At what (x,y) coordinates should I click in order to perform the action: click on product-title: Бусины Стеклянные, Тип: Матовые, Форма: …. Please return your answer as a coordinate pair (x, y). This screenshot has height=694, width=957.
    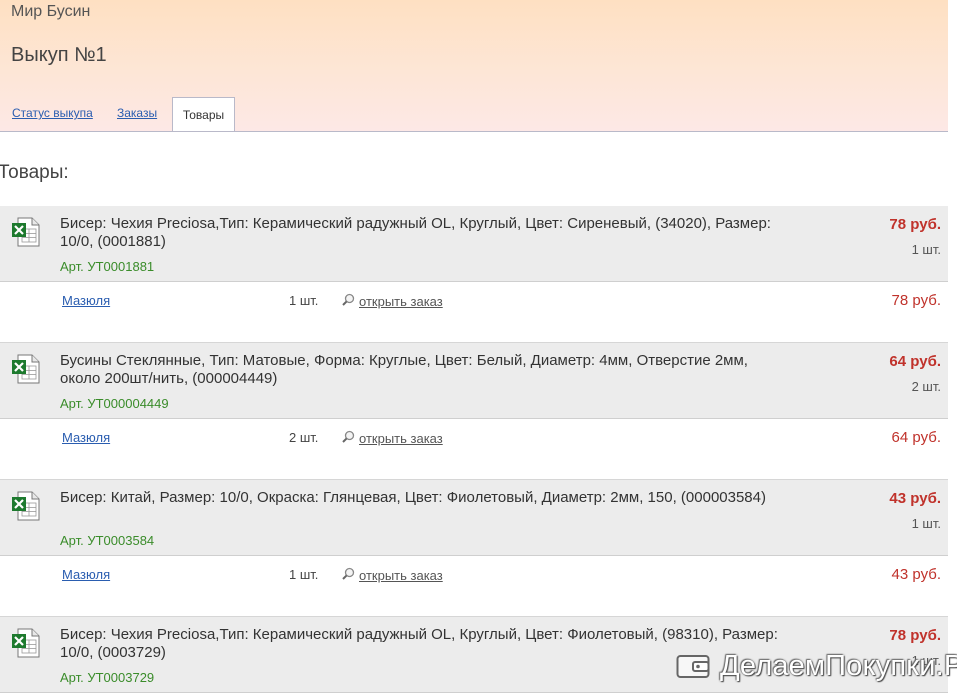
    Looking at the image, I should click on (404, 369).